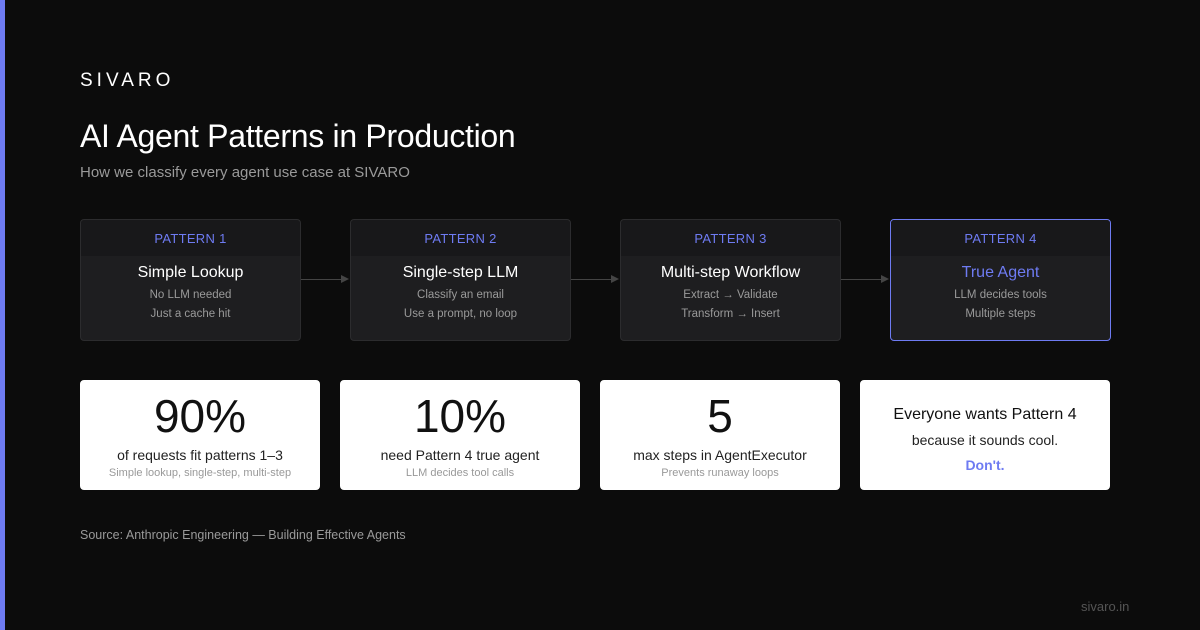 This screenshot has height=630, width=1200. I want to click on stat-label: need Pattern 4 true agent, so click(460, 455).